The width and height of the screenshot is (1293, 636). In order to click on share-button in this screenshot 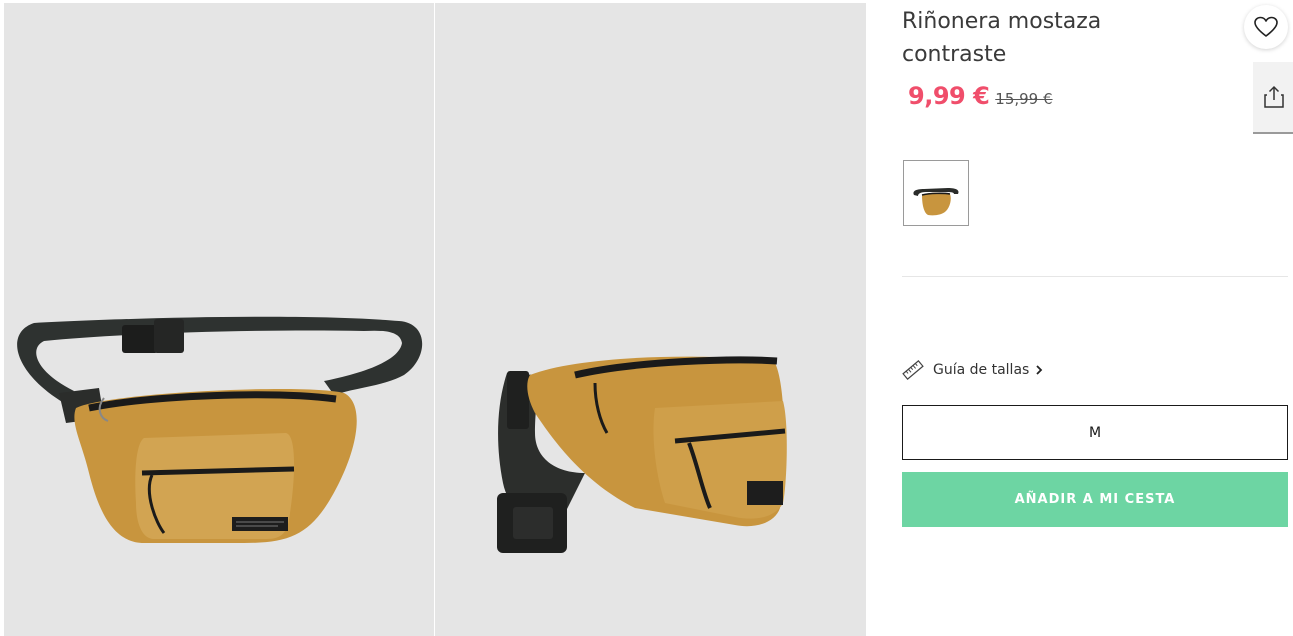, I will do `click(1273, 98)`.